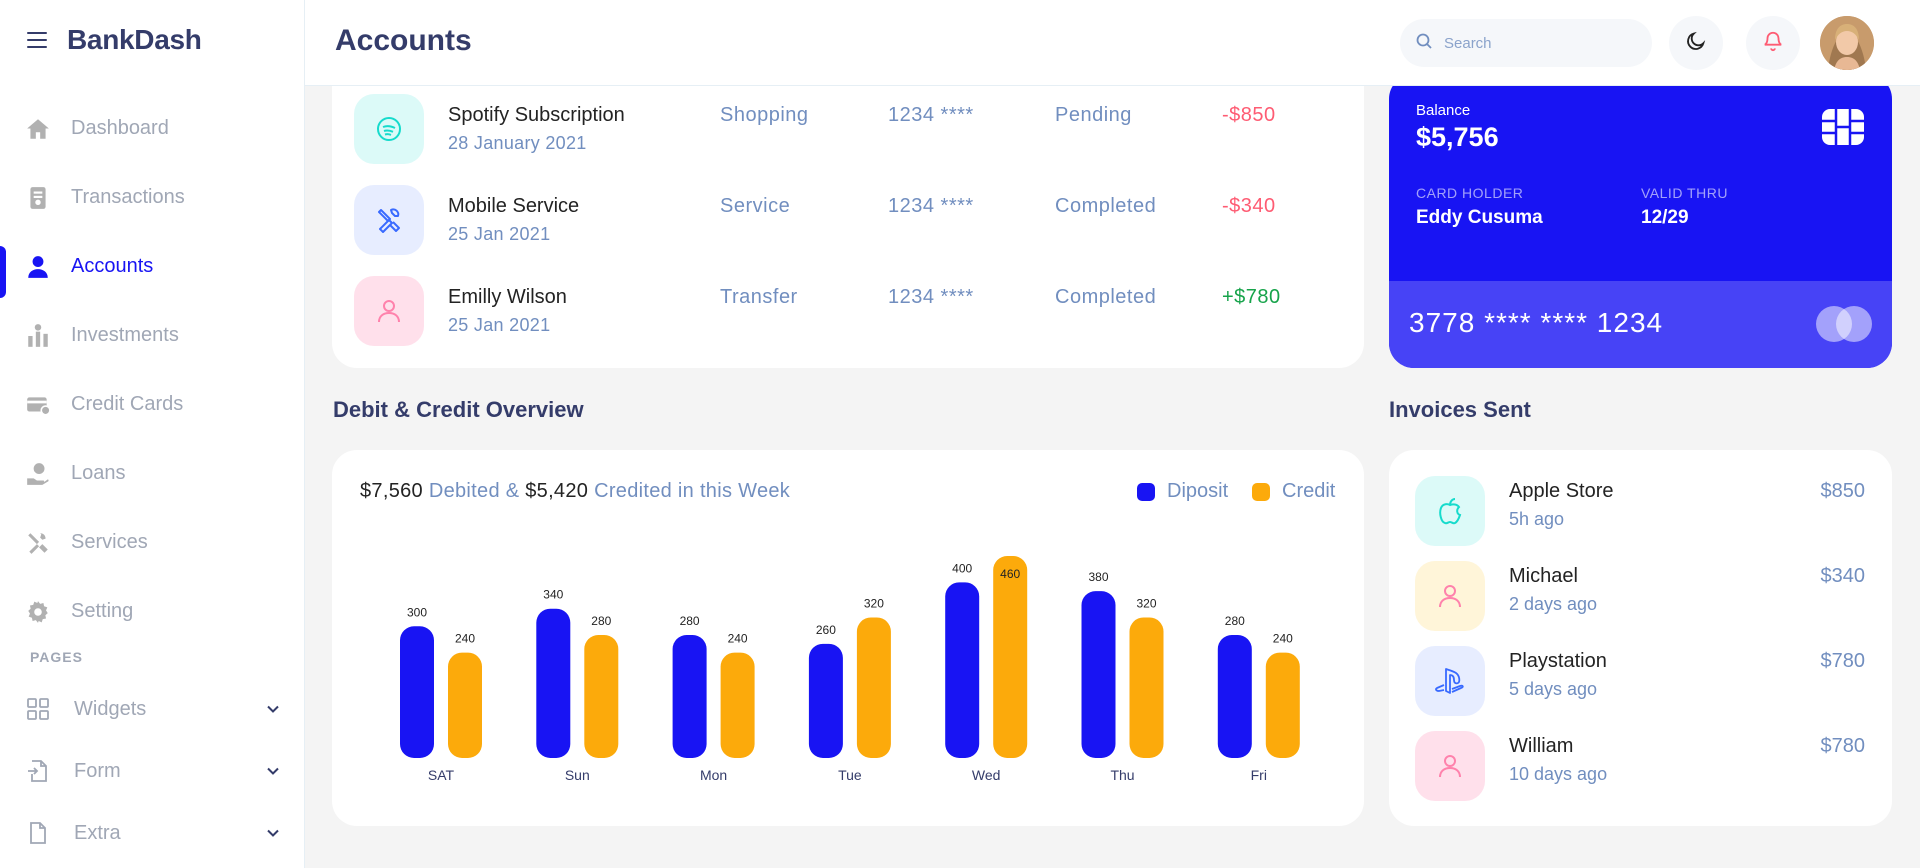 Image resolution: width=1920 pixels, height=868 pixels. Describe the element at coordinates (38, 336) in the screenshot. I see `investments-icon` at that location.